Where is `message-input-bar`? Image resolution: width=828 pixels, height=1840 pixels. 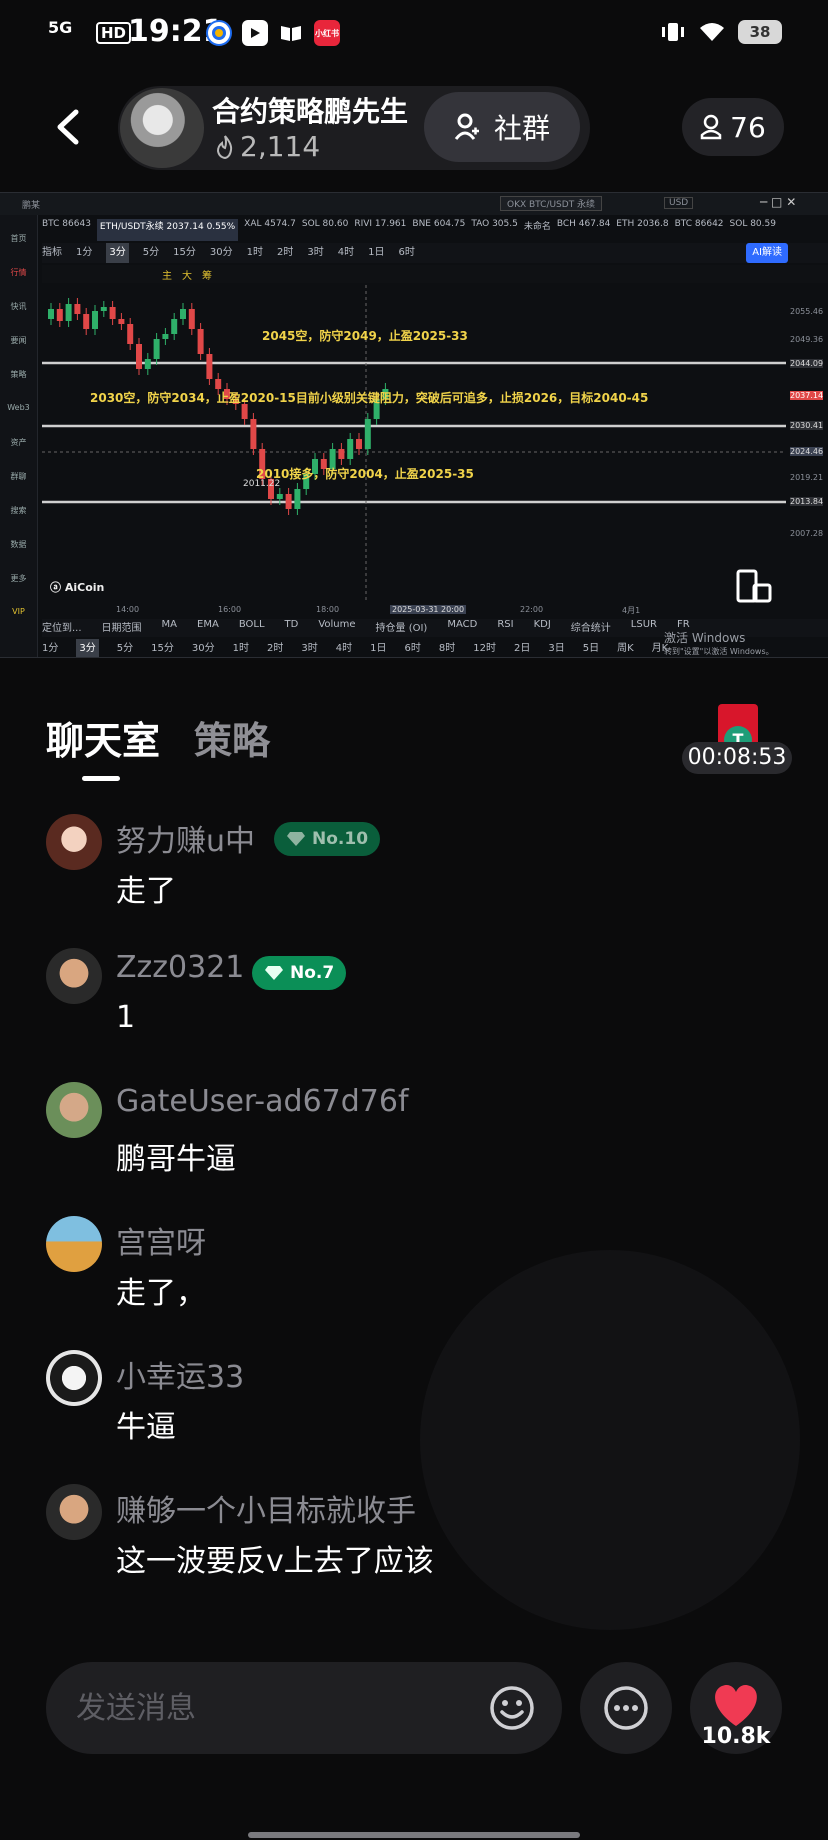 message-input-bar is located at coordinates (304, 1708).